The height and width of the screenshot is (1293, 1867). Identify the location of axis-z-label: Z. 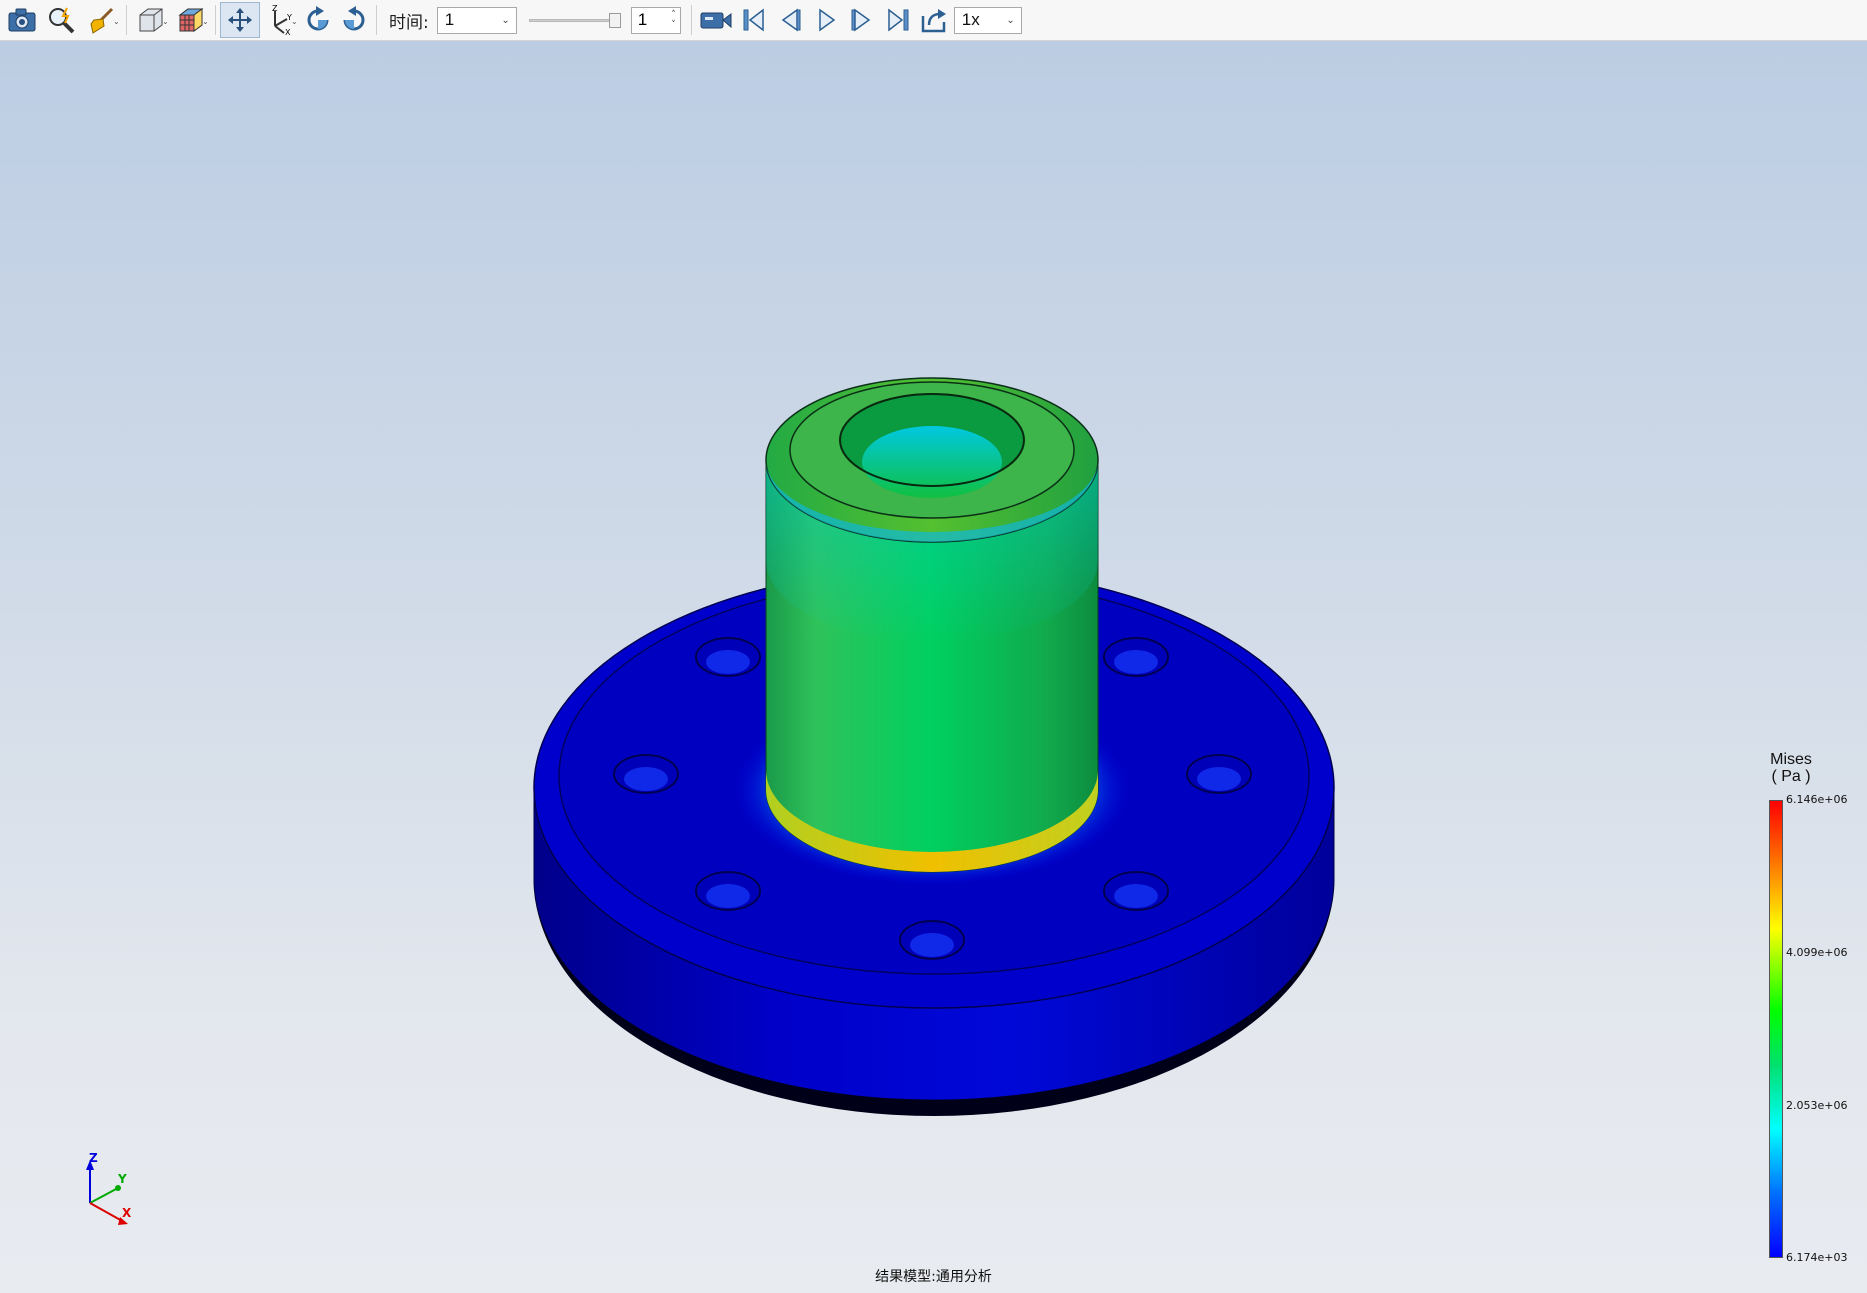
(93, 1158).